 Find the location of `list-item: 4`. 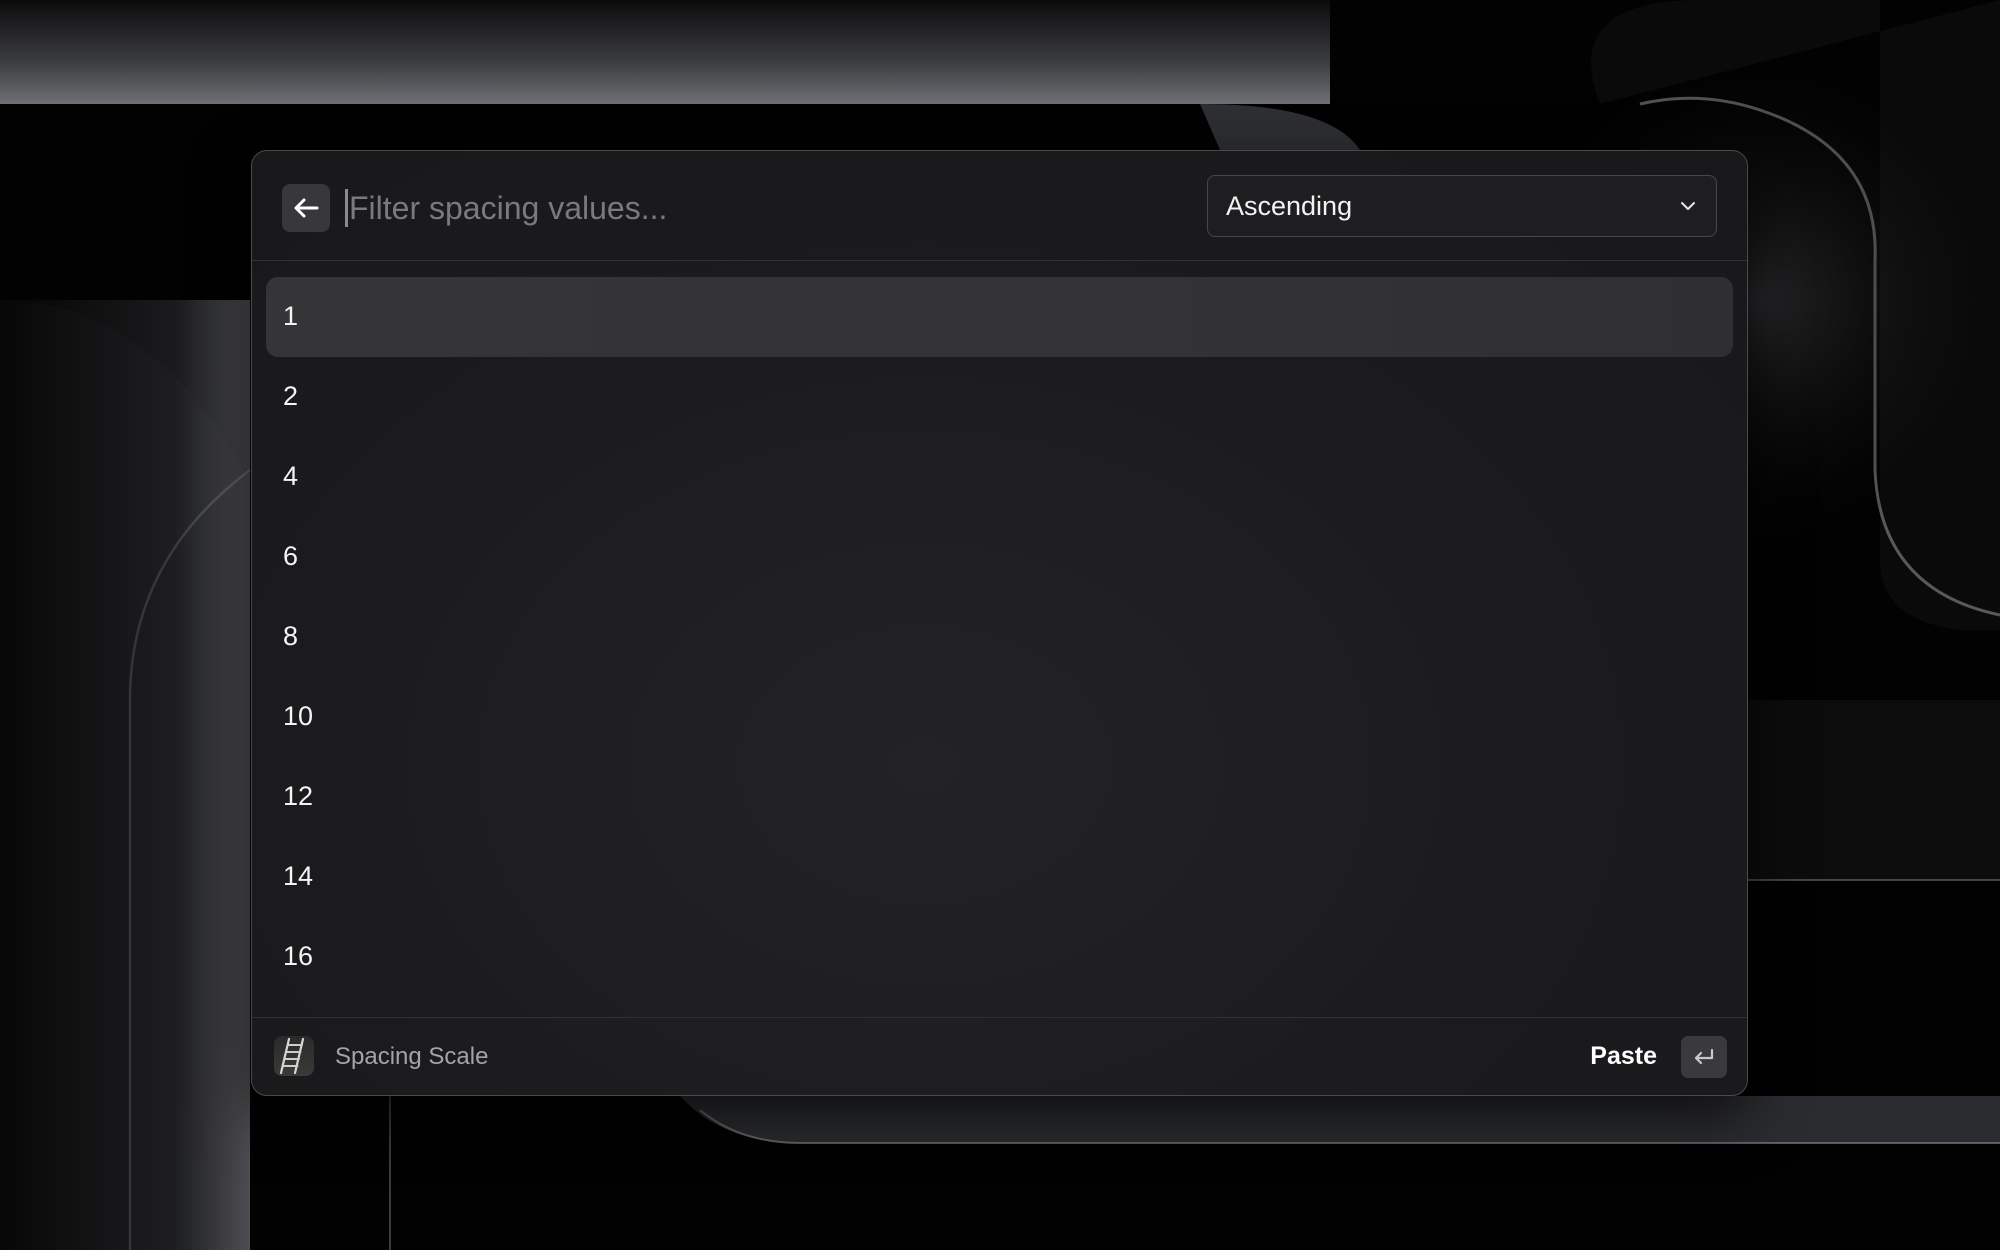

list-item: 4 is located at coordinates (999, 477).